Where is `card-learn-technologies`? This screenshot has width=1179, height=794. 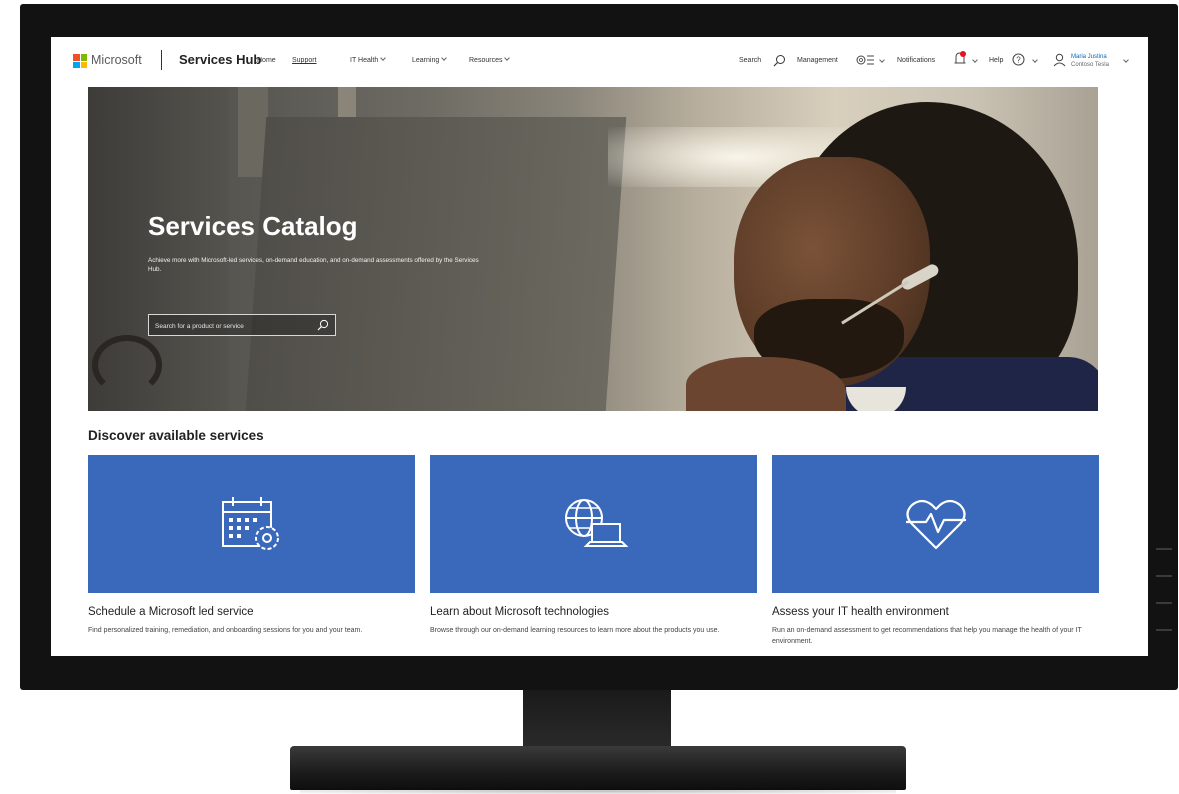 card-learn-technologies is located at coordinates (593, 524).